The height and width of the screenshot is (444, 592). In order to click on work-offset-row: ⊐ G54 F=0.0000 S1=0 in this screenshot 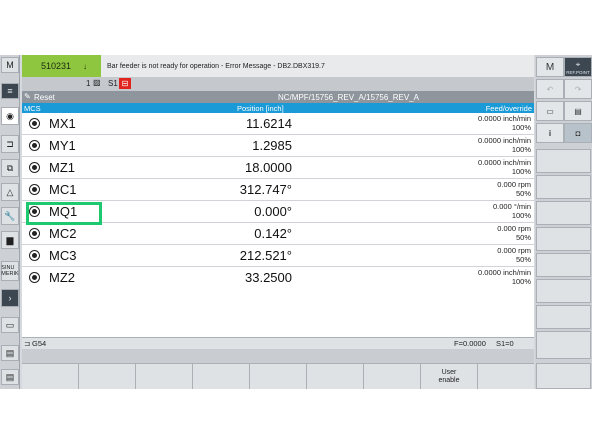, I will do `click(278, 343)`.